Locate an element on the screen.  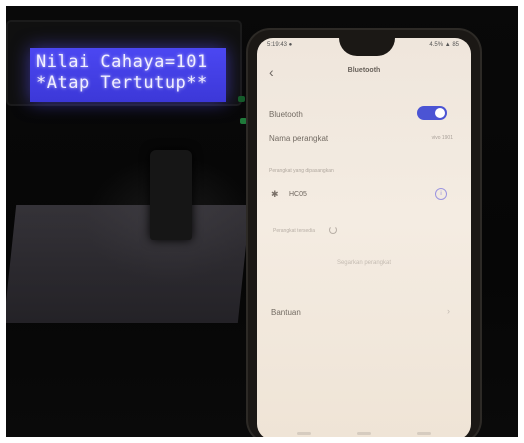
lcd-display: Nilai Cahaya=101 *Atap Tertutup** is located at coordinates (128, 75).